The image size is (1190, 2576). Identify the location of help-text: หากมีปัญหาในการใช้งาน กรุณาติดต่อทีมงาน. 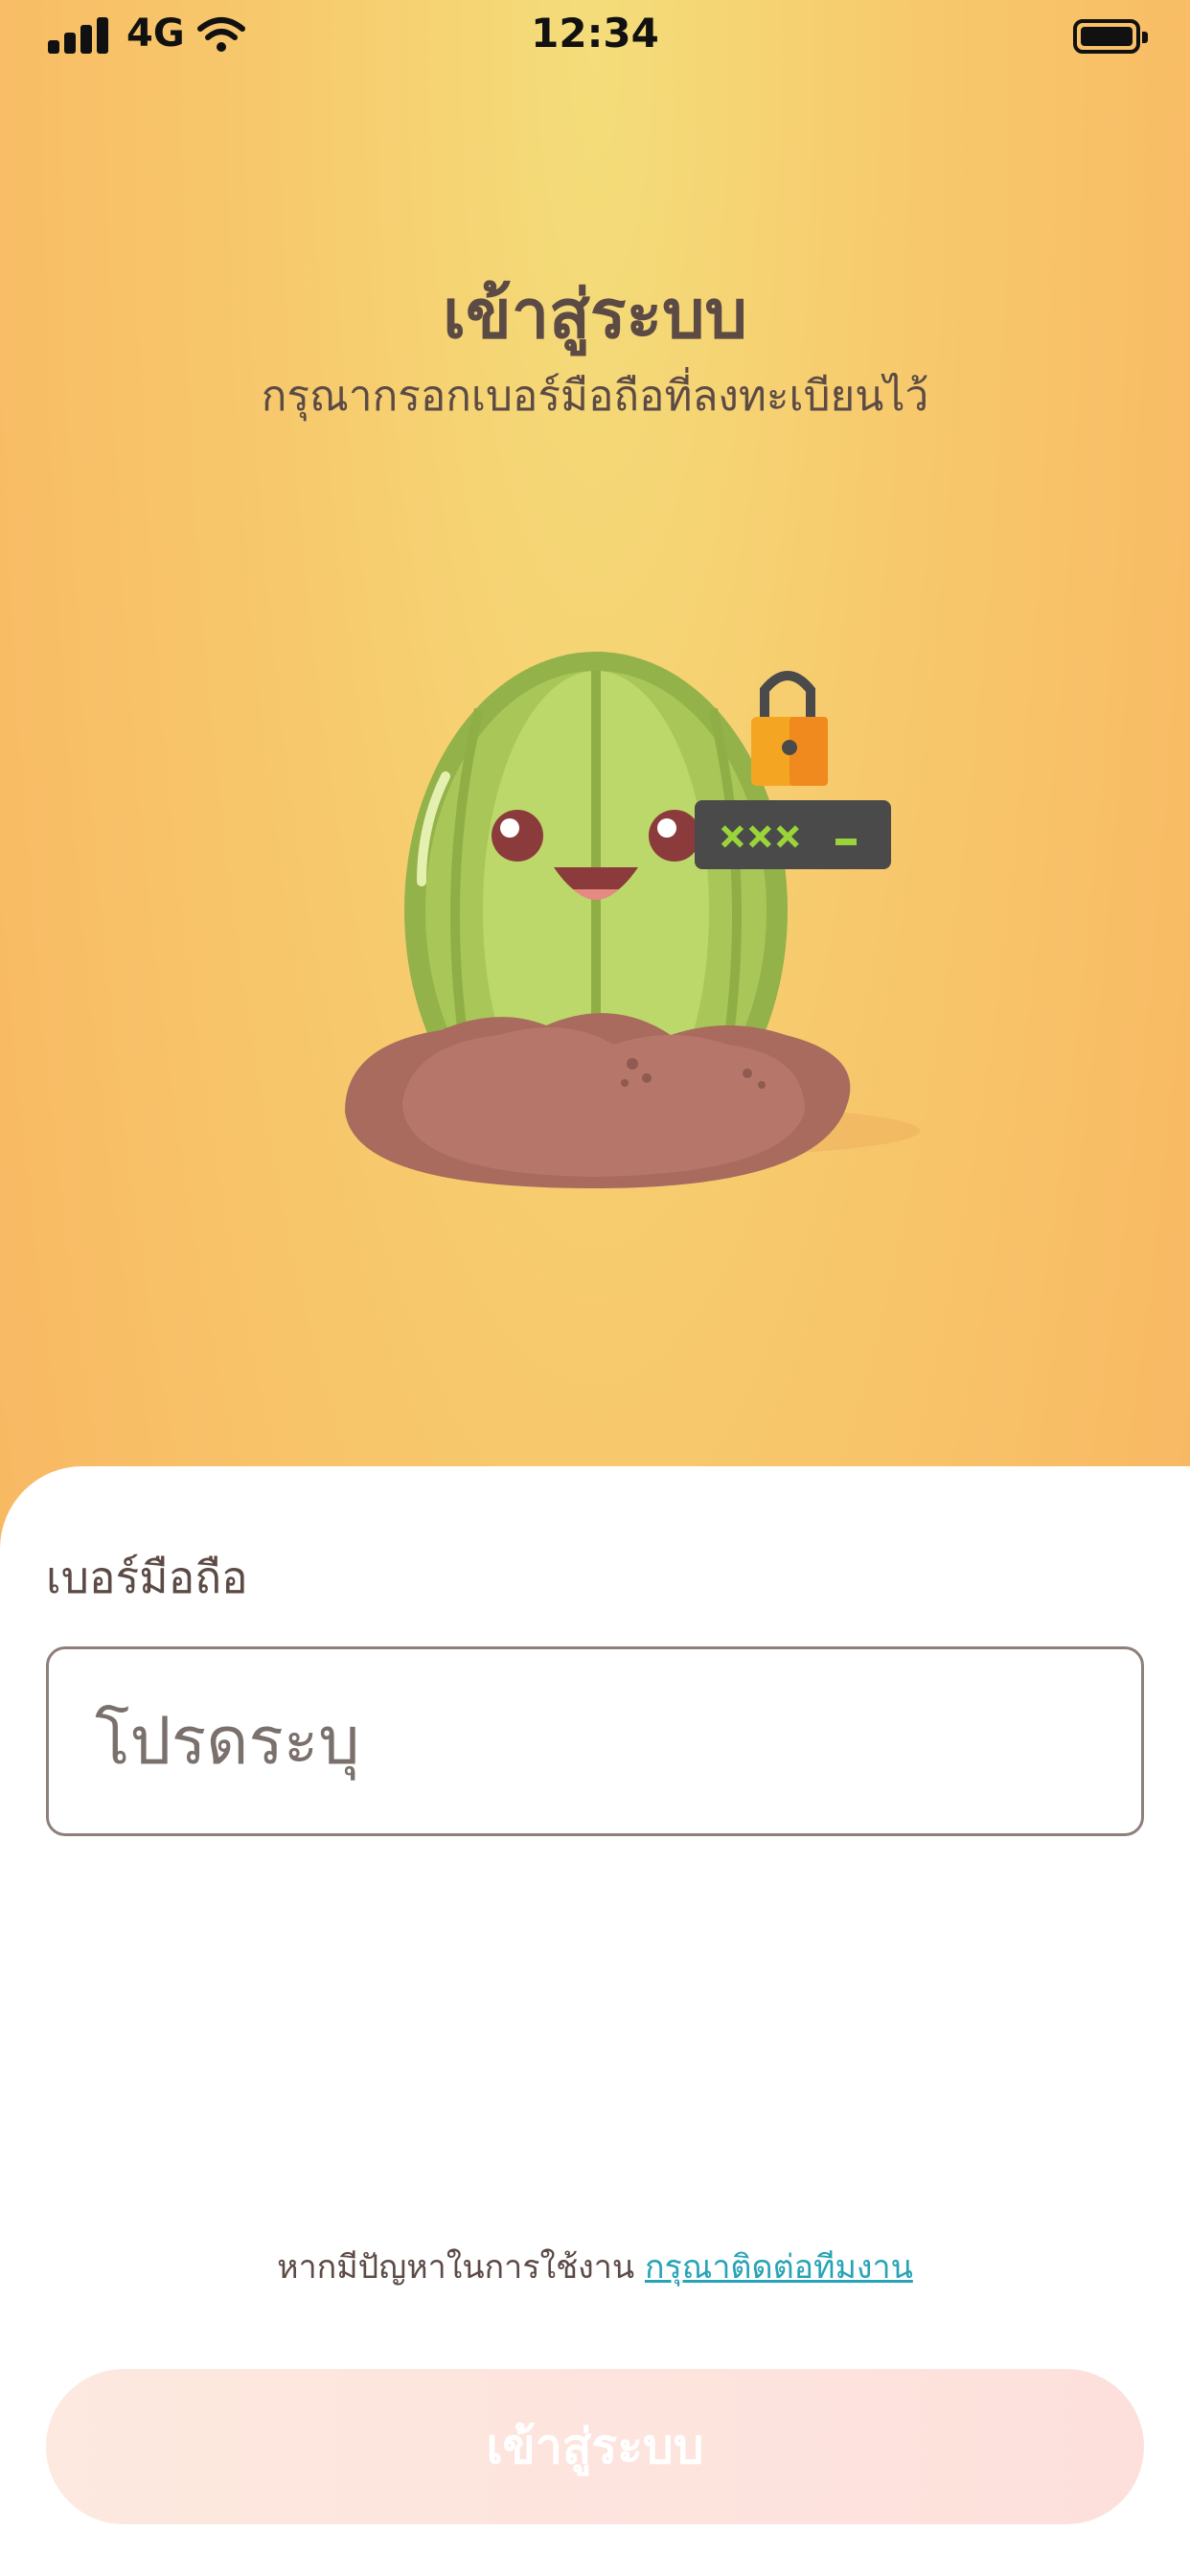
(595, 2266).